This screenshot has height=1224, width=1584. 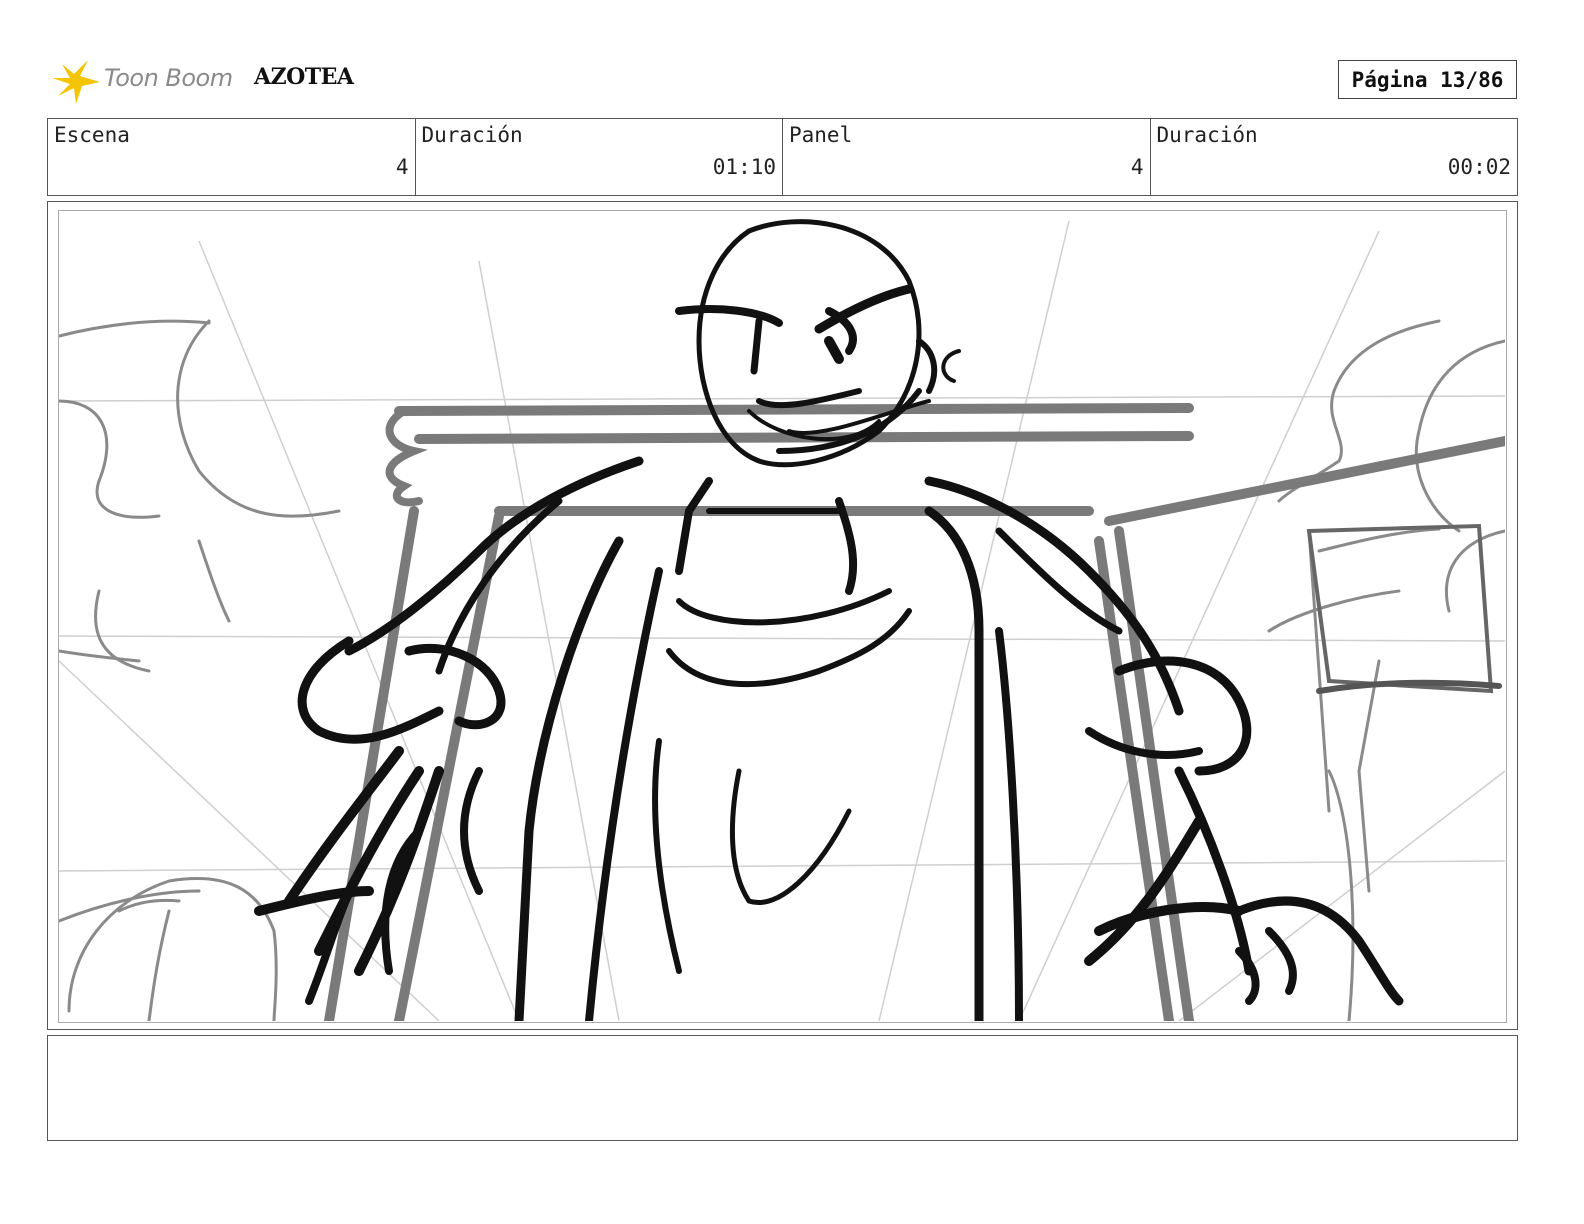 I want to click on starburst-icon, so click(x=76, y=82).